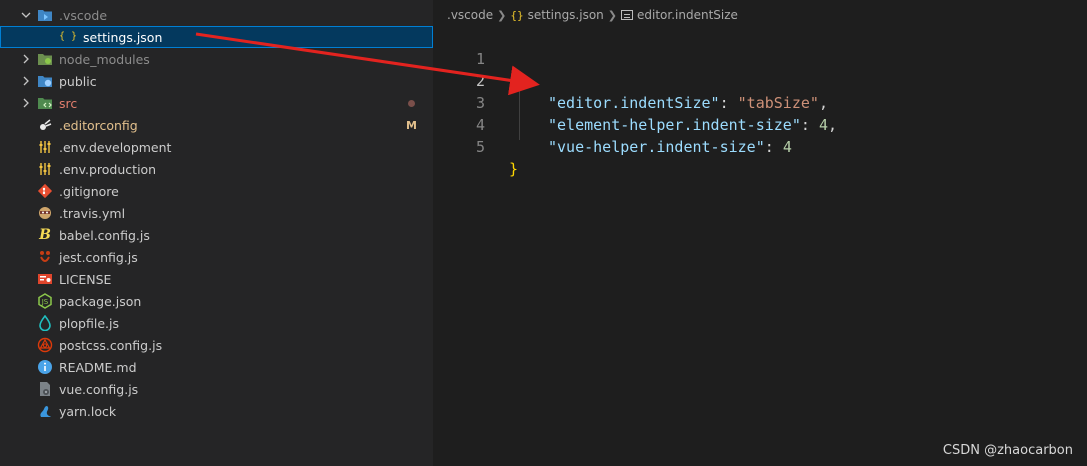 The image size is (1087, 466). Describe the element at coordinates (98, 367) in the screenshot. I see `tree-item-label: README.md` at that location.